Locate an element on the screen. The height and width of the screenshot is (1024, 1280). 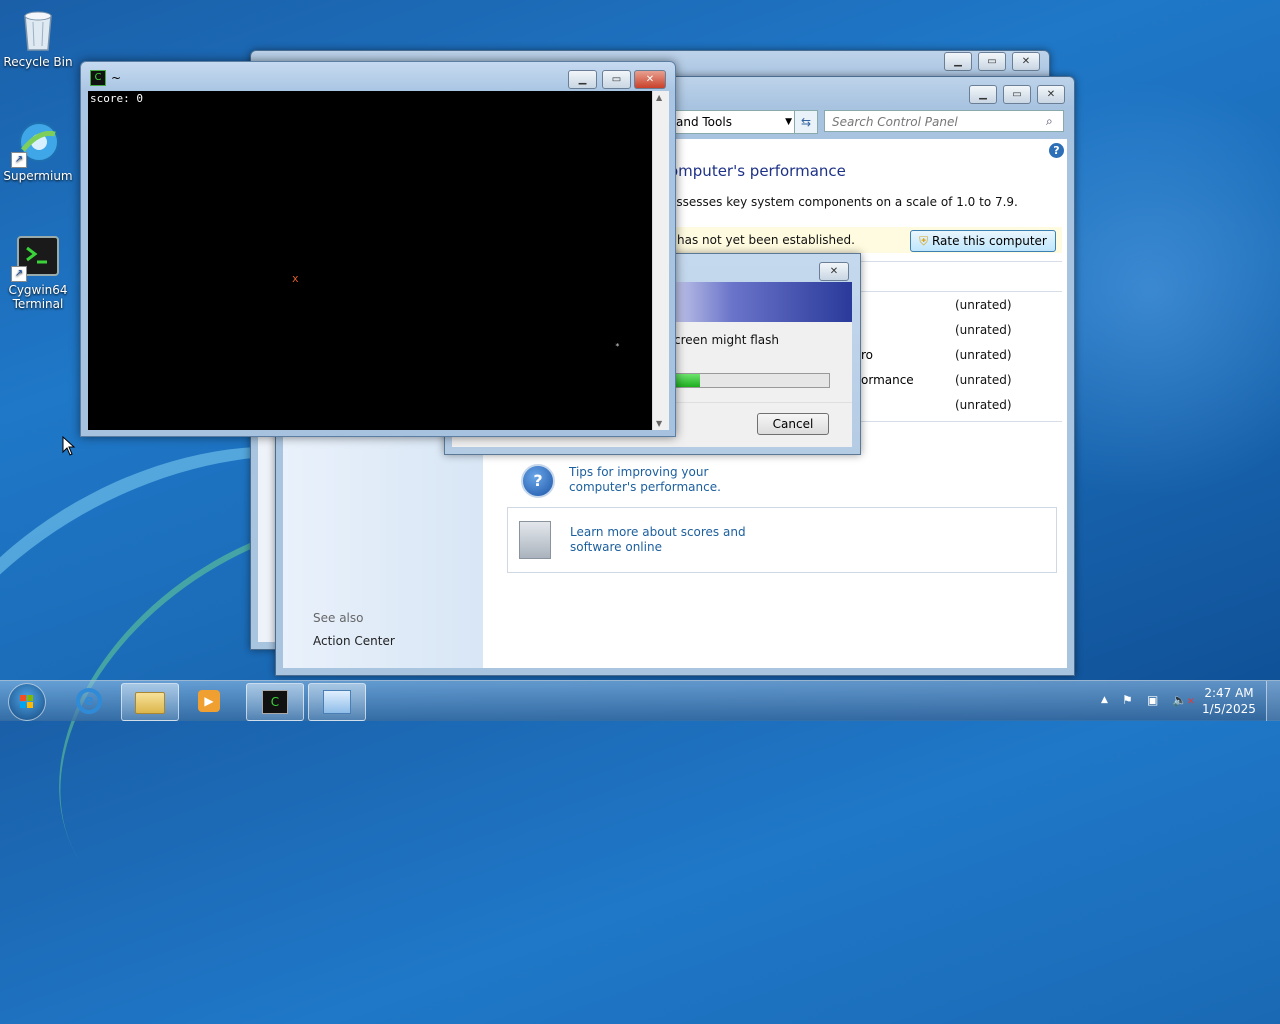
folder-icon is located at coordinates (150, 703).